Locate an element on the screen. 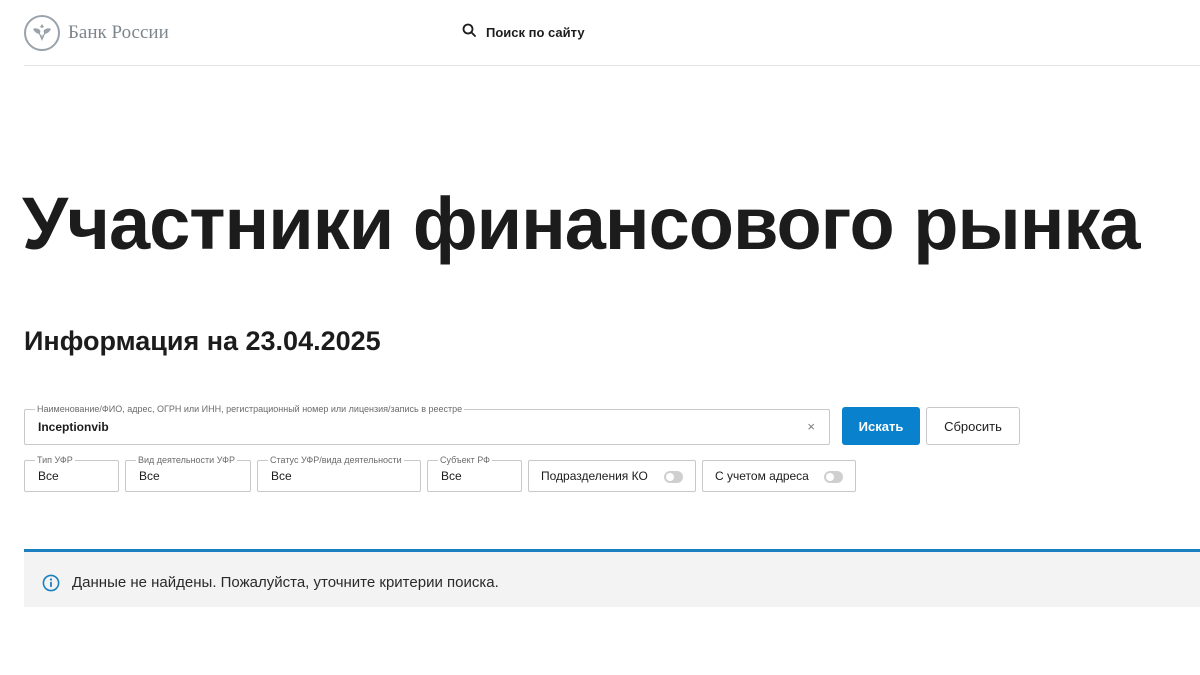  search-button: Искать is located at coordinates (881, 426).